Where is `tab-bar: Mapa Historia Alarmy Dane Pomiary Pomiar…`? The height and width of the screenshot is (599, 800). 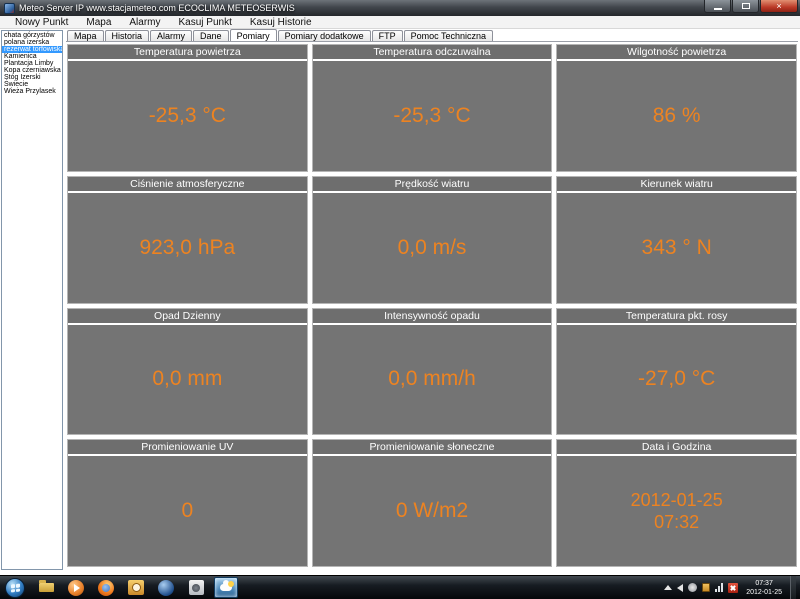 tab-bar: Mapa Historia Alarmy Dane Pomiary Pomiar… is located at coordinates (432, 35).